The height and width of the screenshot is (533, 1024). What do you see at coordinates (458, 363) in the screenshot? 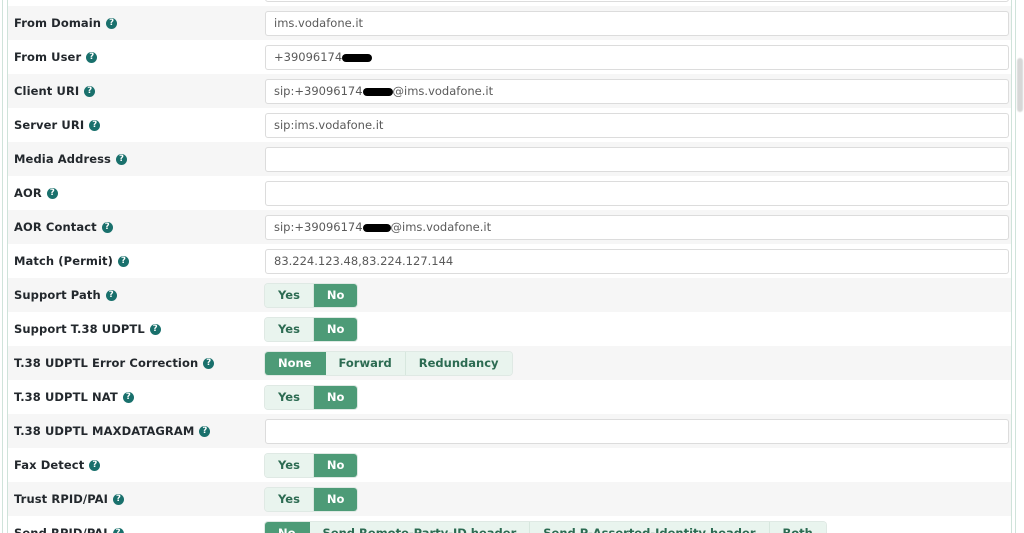
I see `option-redundancy-t-38-udptl-error-correction: Redundancy` at bounding box center [458, 363].